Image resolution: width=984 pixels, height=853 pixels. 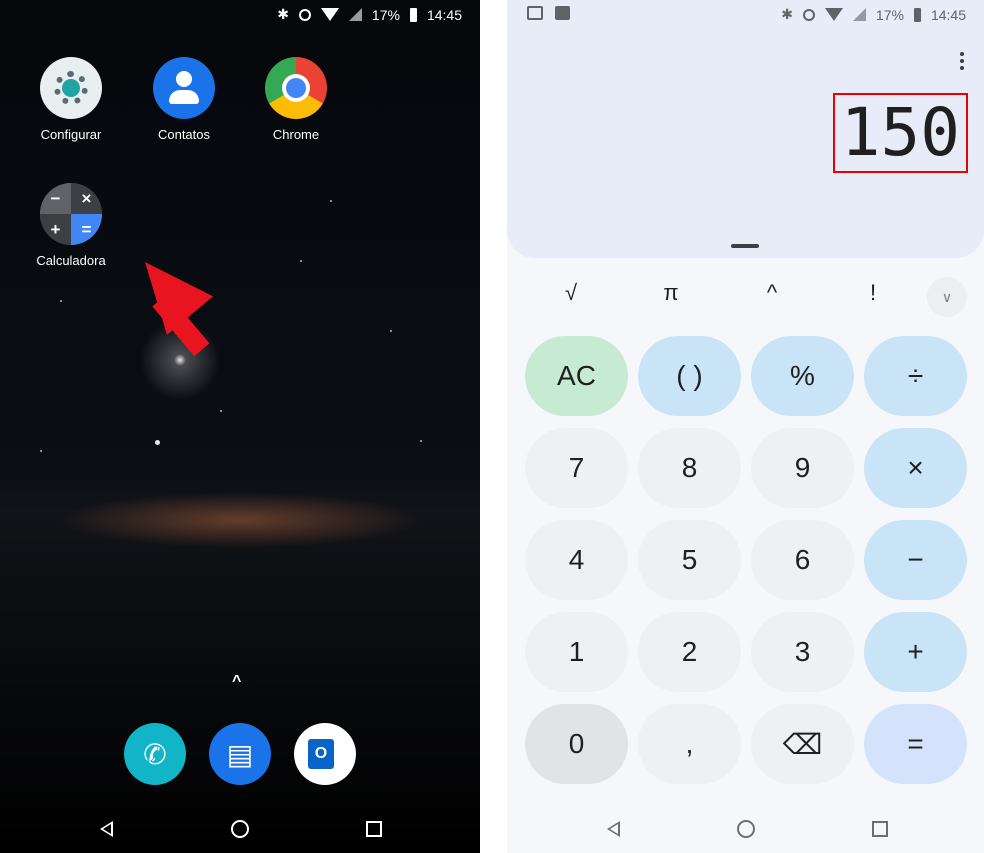 I want to click on digit-7-button: 7, so click(x=576, y=468).